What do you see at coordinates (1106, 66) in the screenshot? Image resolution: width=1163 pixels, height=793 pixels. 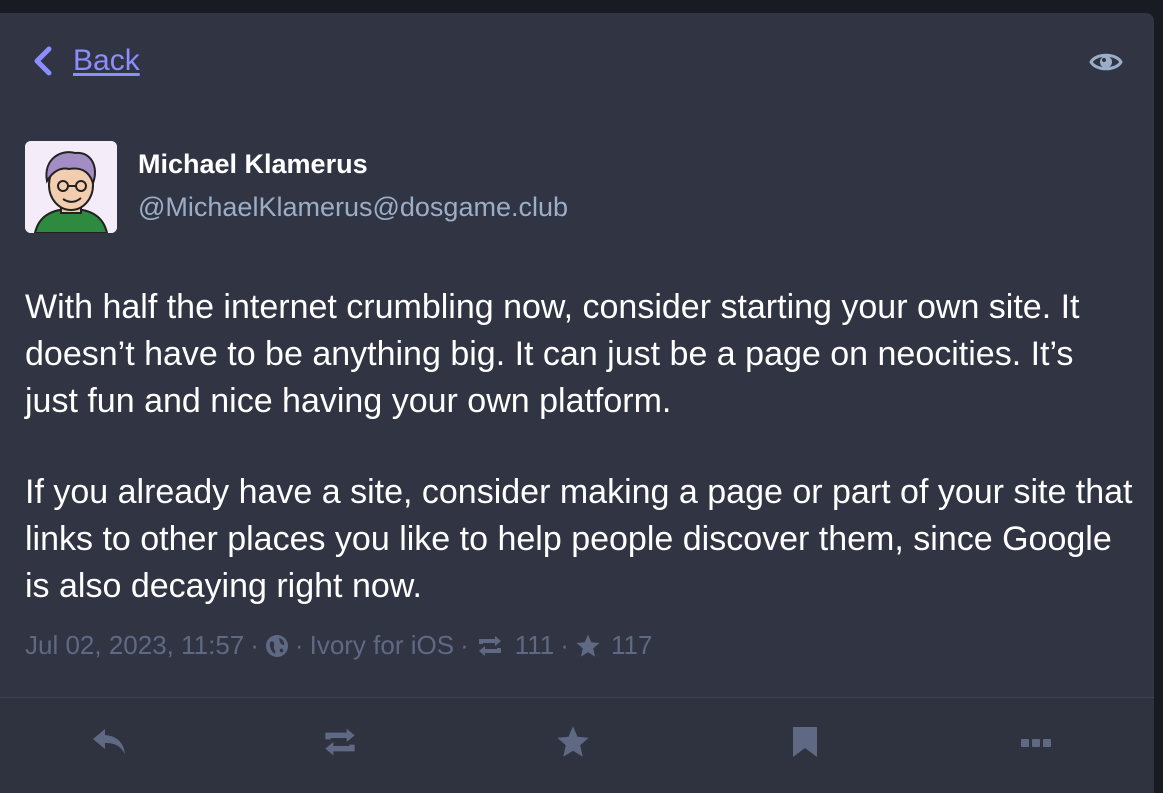 I see `eye-icon` at bounding box center [1106, 66].